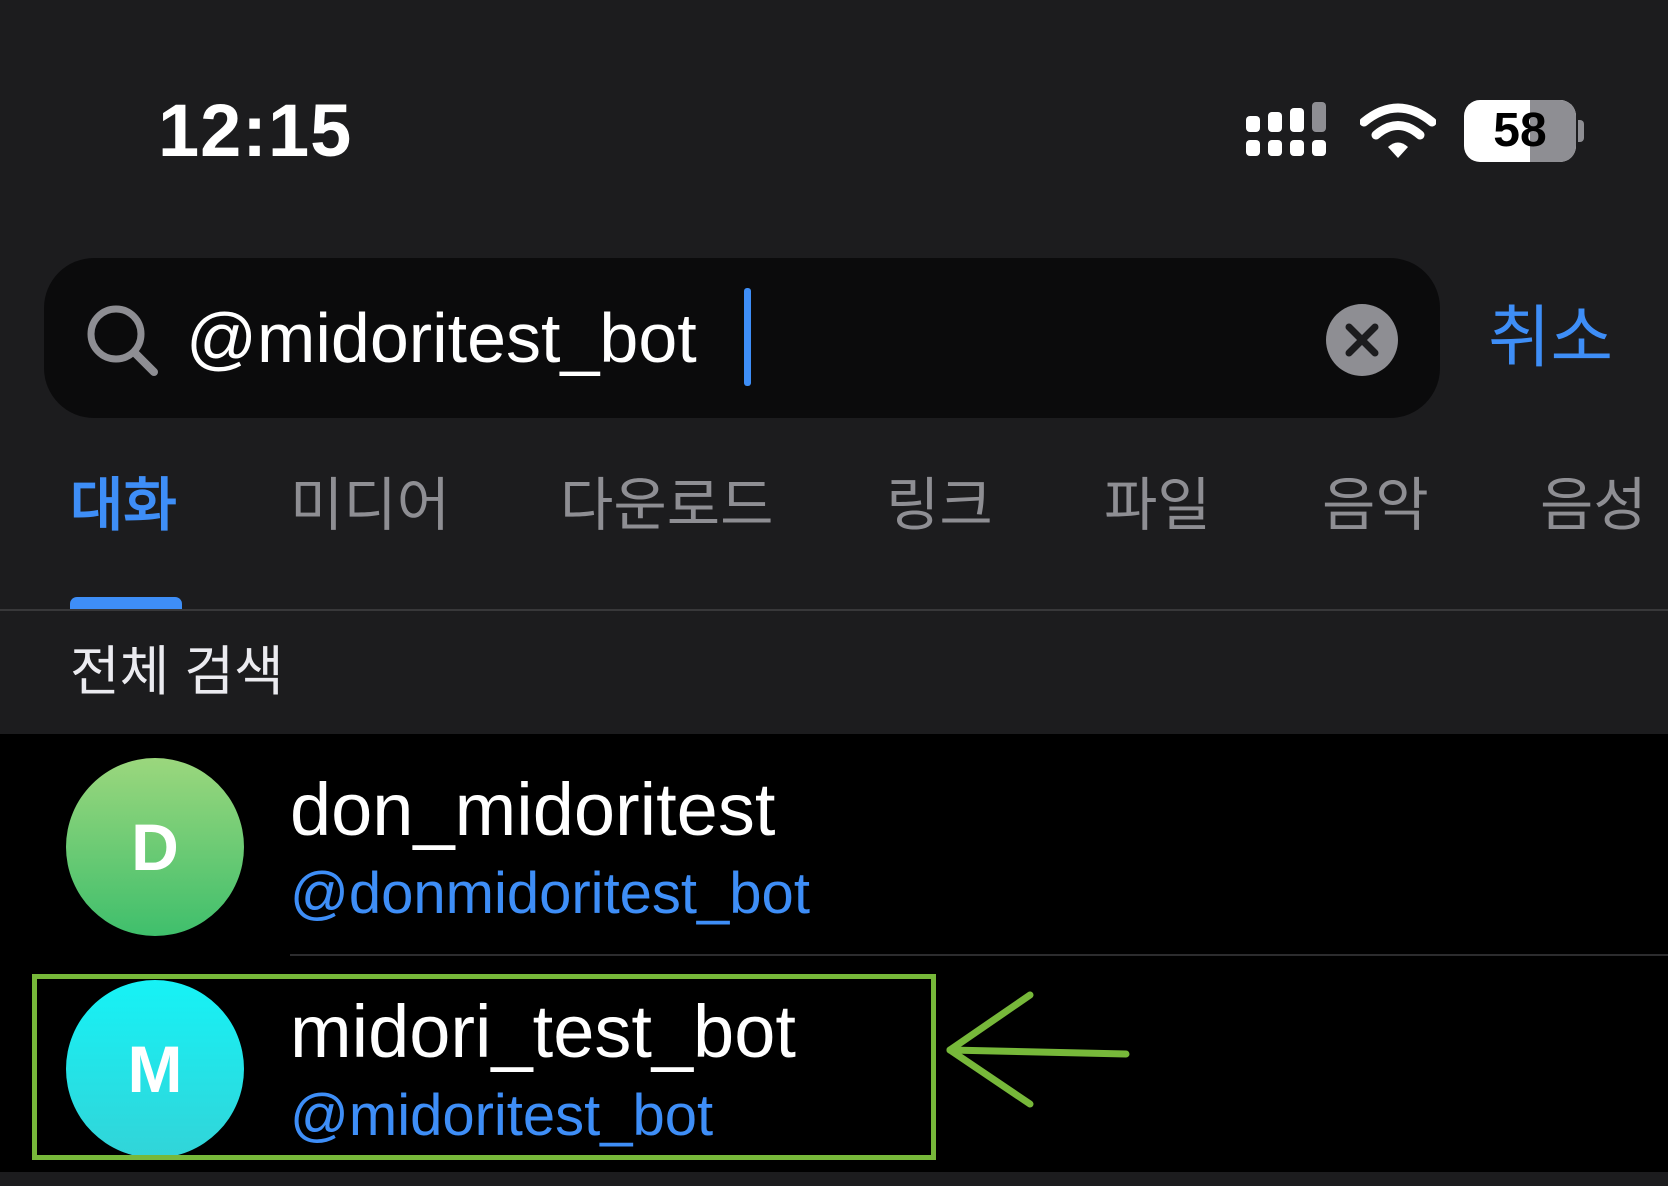 This screenshot has width=1668, height=1186. I want to click on tabs-divider, so click(834, 610).